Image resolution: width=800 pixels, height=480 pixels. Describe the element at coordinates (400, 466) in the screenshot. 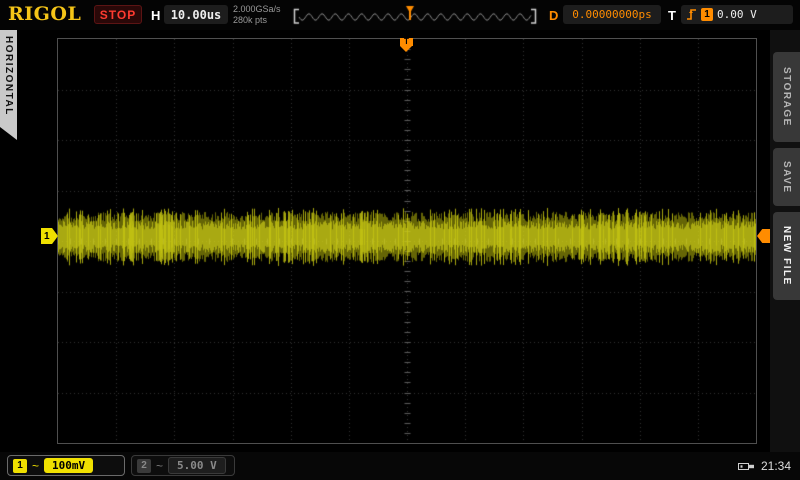

I see `bottom-status-bar: 1 ~ 100mV 2 ~ 5.00 V 21:34` at that location.